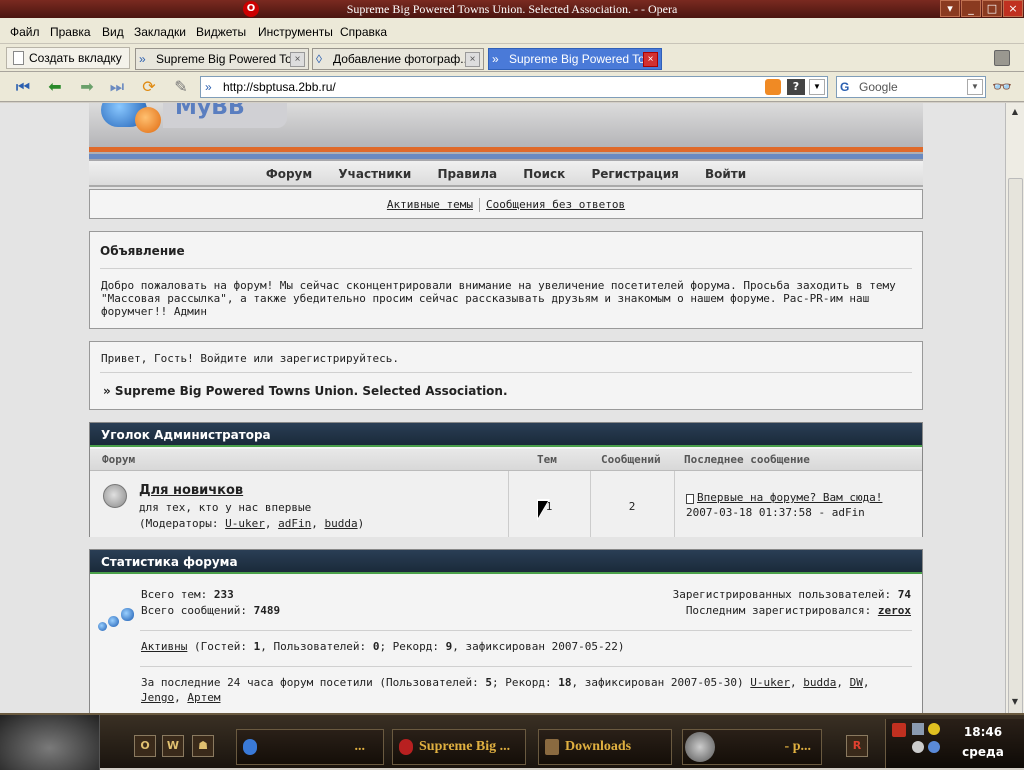 The height and width of the screenshot is (770, 1024). What do you see at coordinates (1015, 112) in the screenshot?
I see `scroll-up-icon: ▲` at bounding box center [1015, 112].